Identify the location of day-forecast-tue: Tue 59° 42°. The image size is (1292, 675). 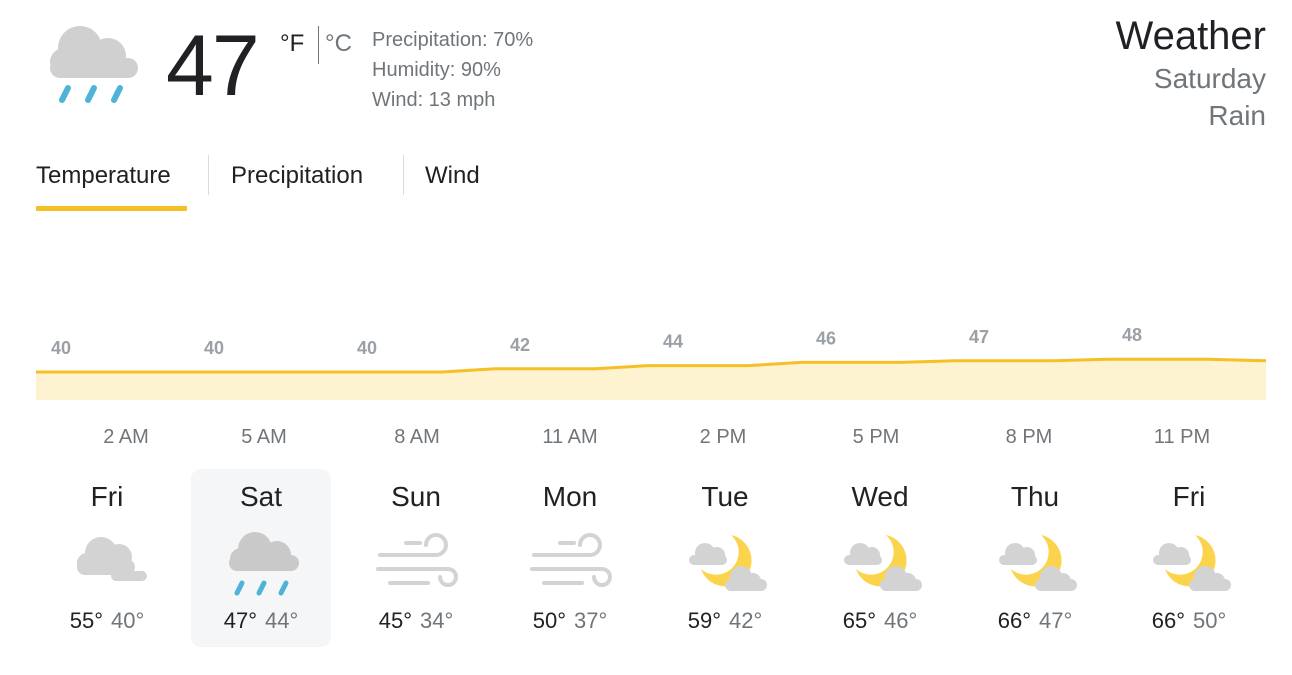
(725, 558).